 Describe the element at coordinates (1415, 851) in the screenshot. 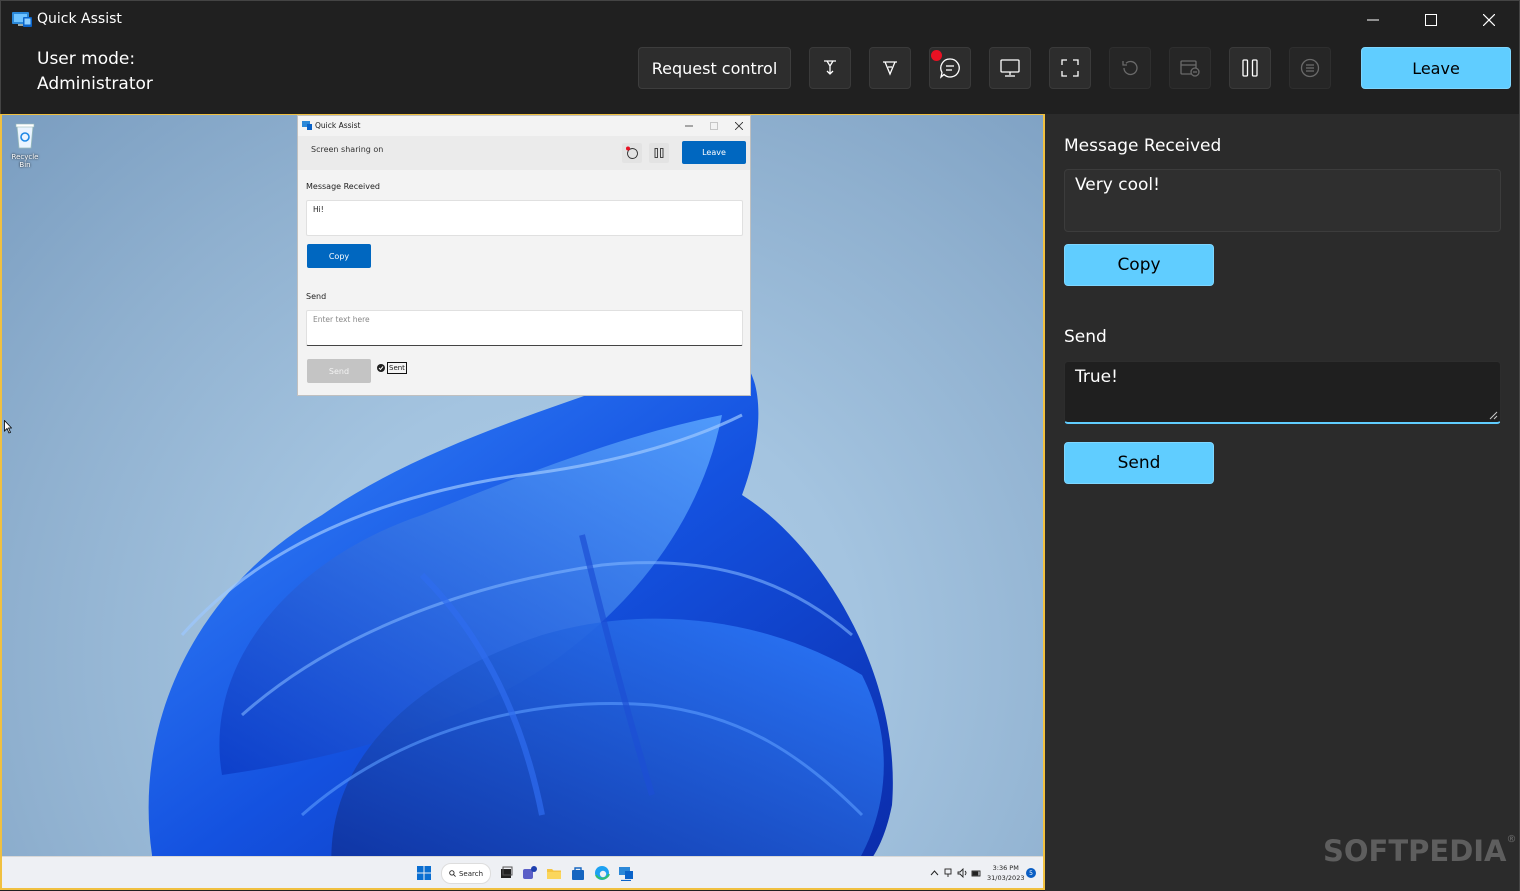

I see `softpedia-watermark-text: SOFTPEDIA` at that location.